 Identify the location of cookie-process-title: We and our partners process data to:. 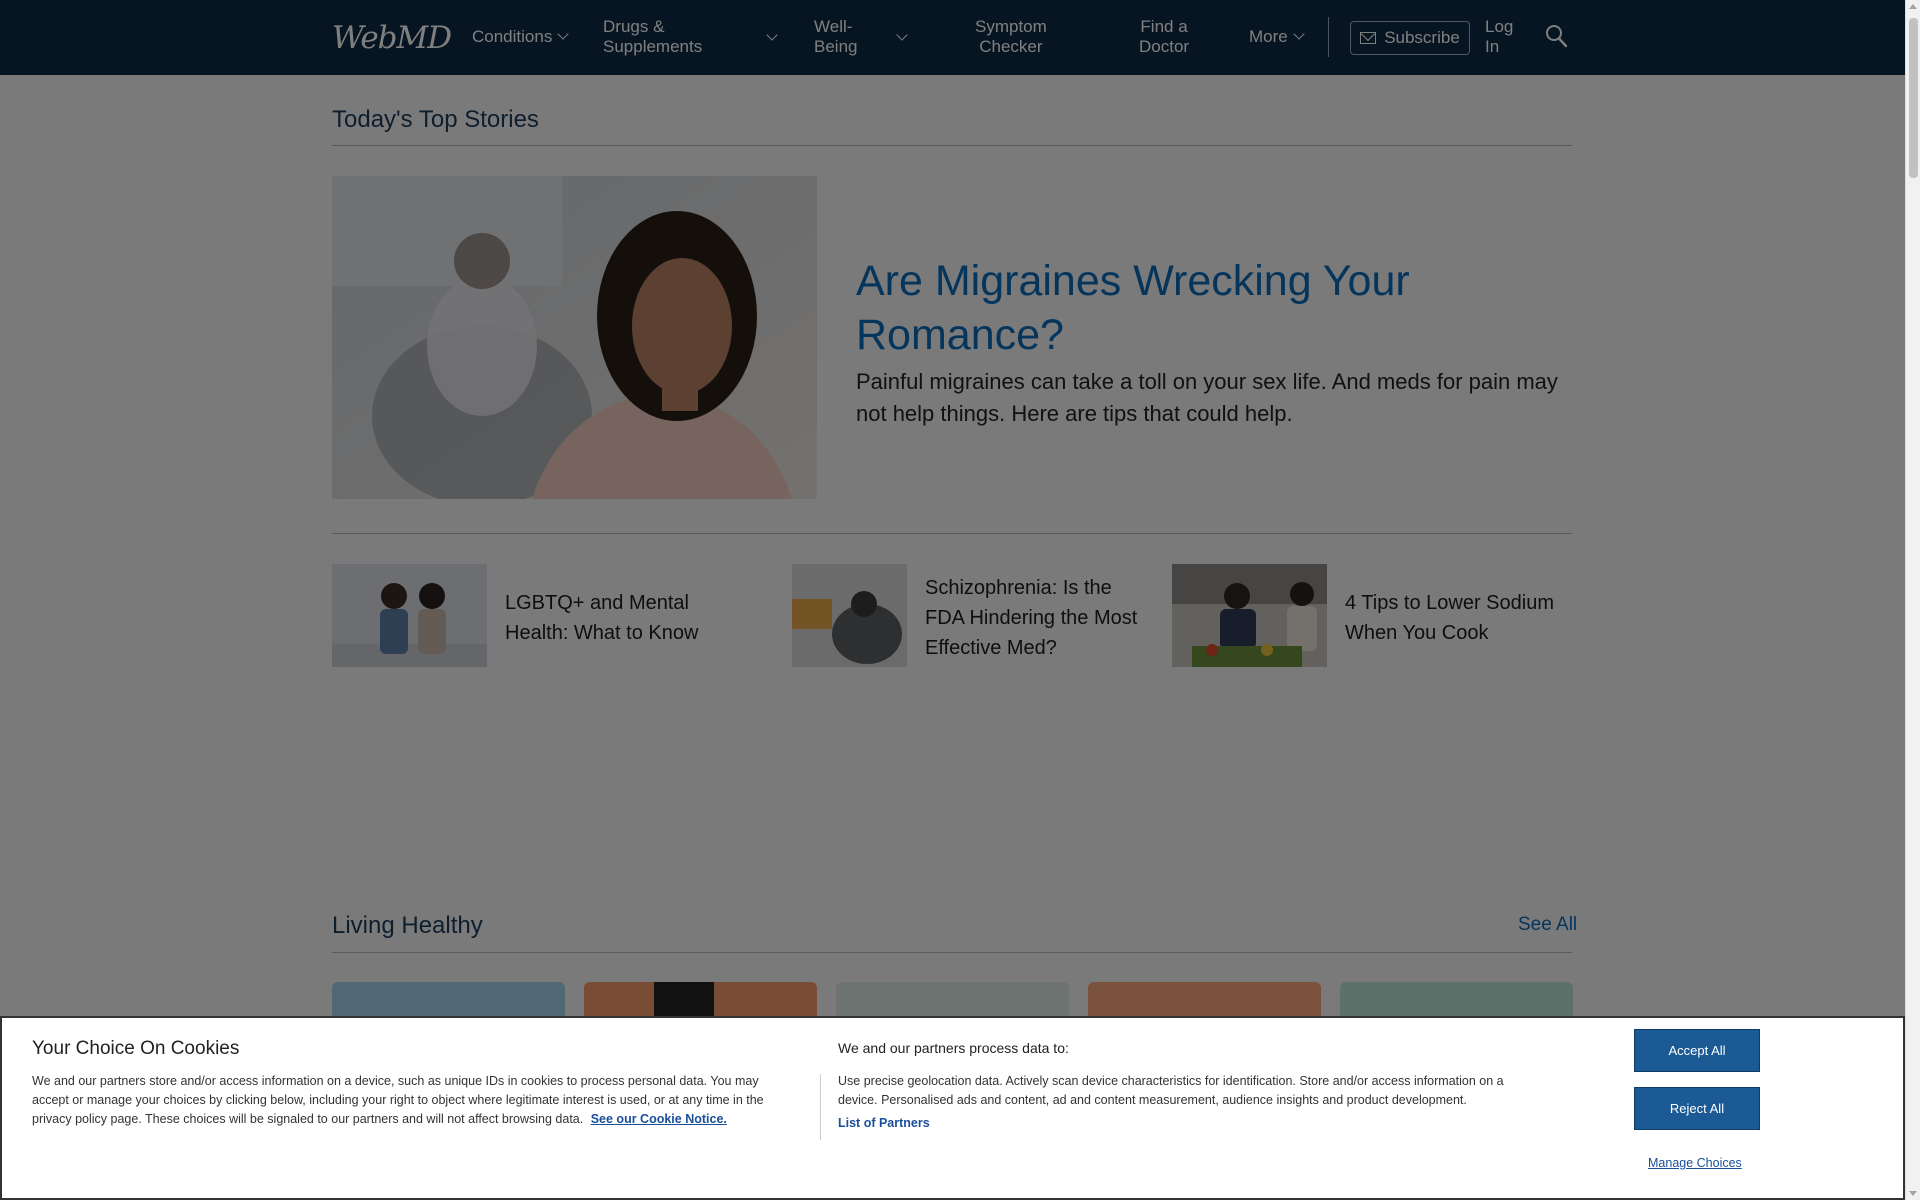
(953, 1048).